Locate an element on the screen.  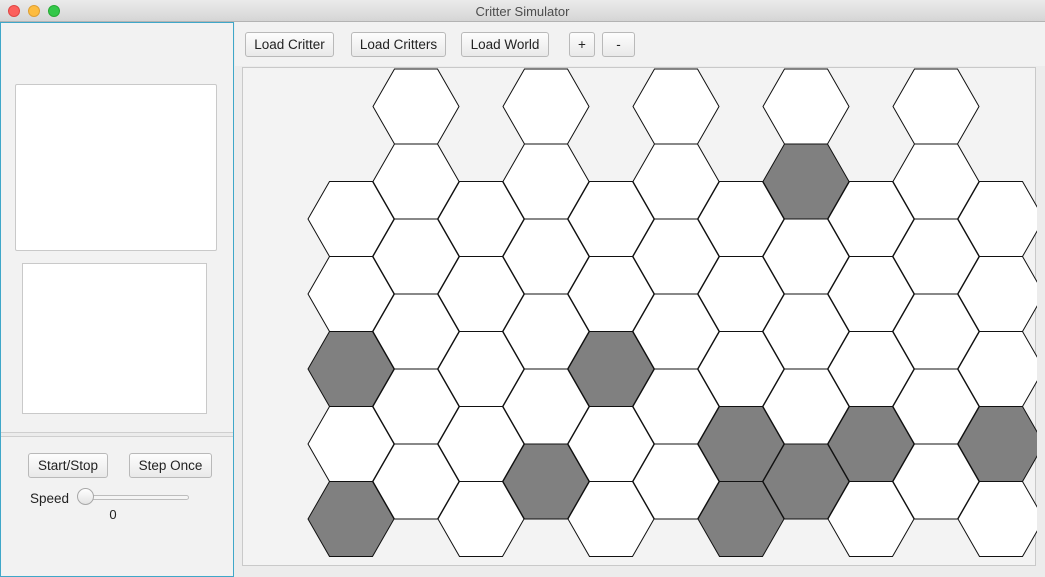
hex-info-box is located at coordinates (114, 338).